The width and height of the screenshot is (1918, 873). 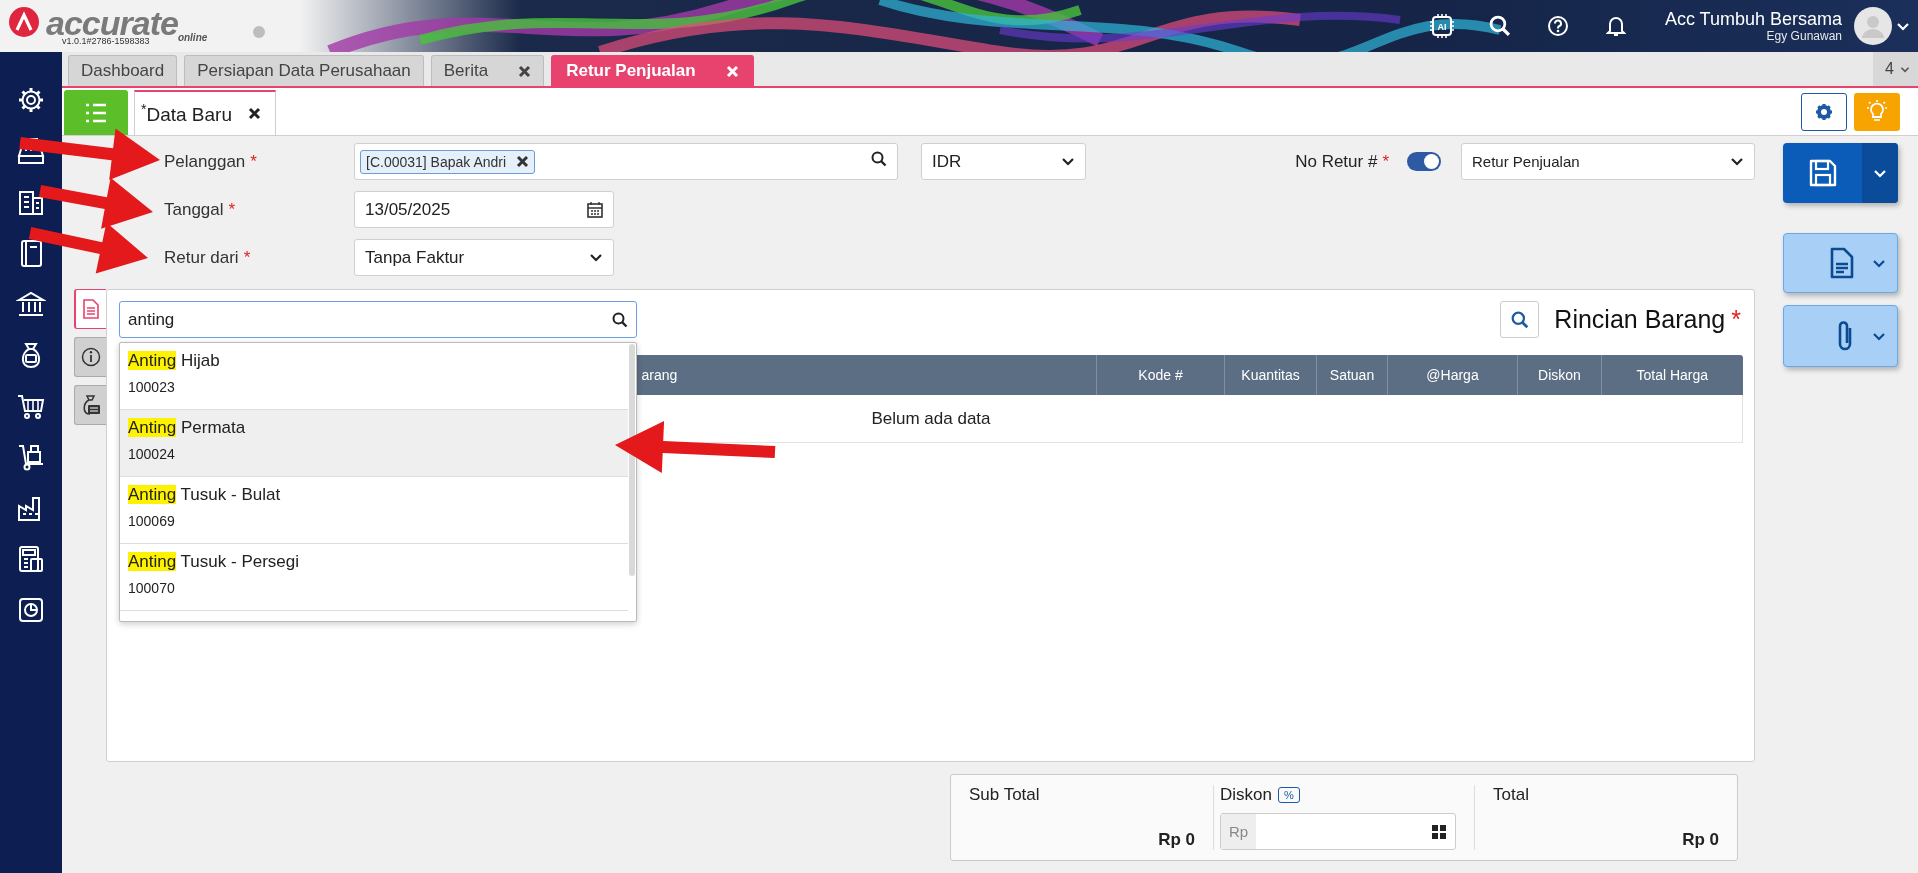 I want to click on discount-label: Diskon, so click(x=1246, y=795).